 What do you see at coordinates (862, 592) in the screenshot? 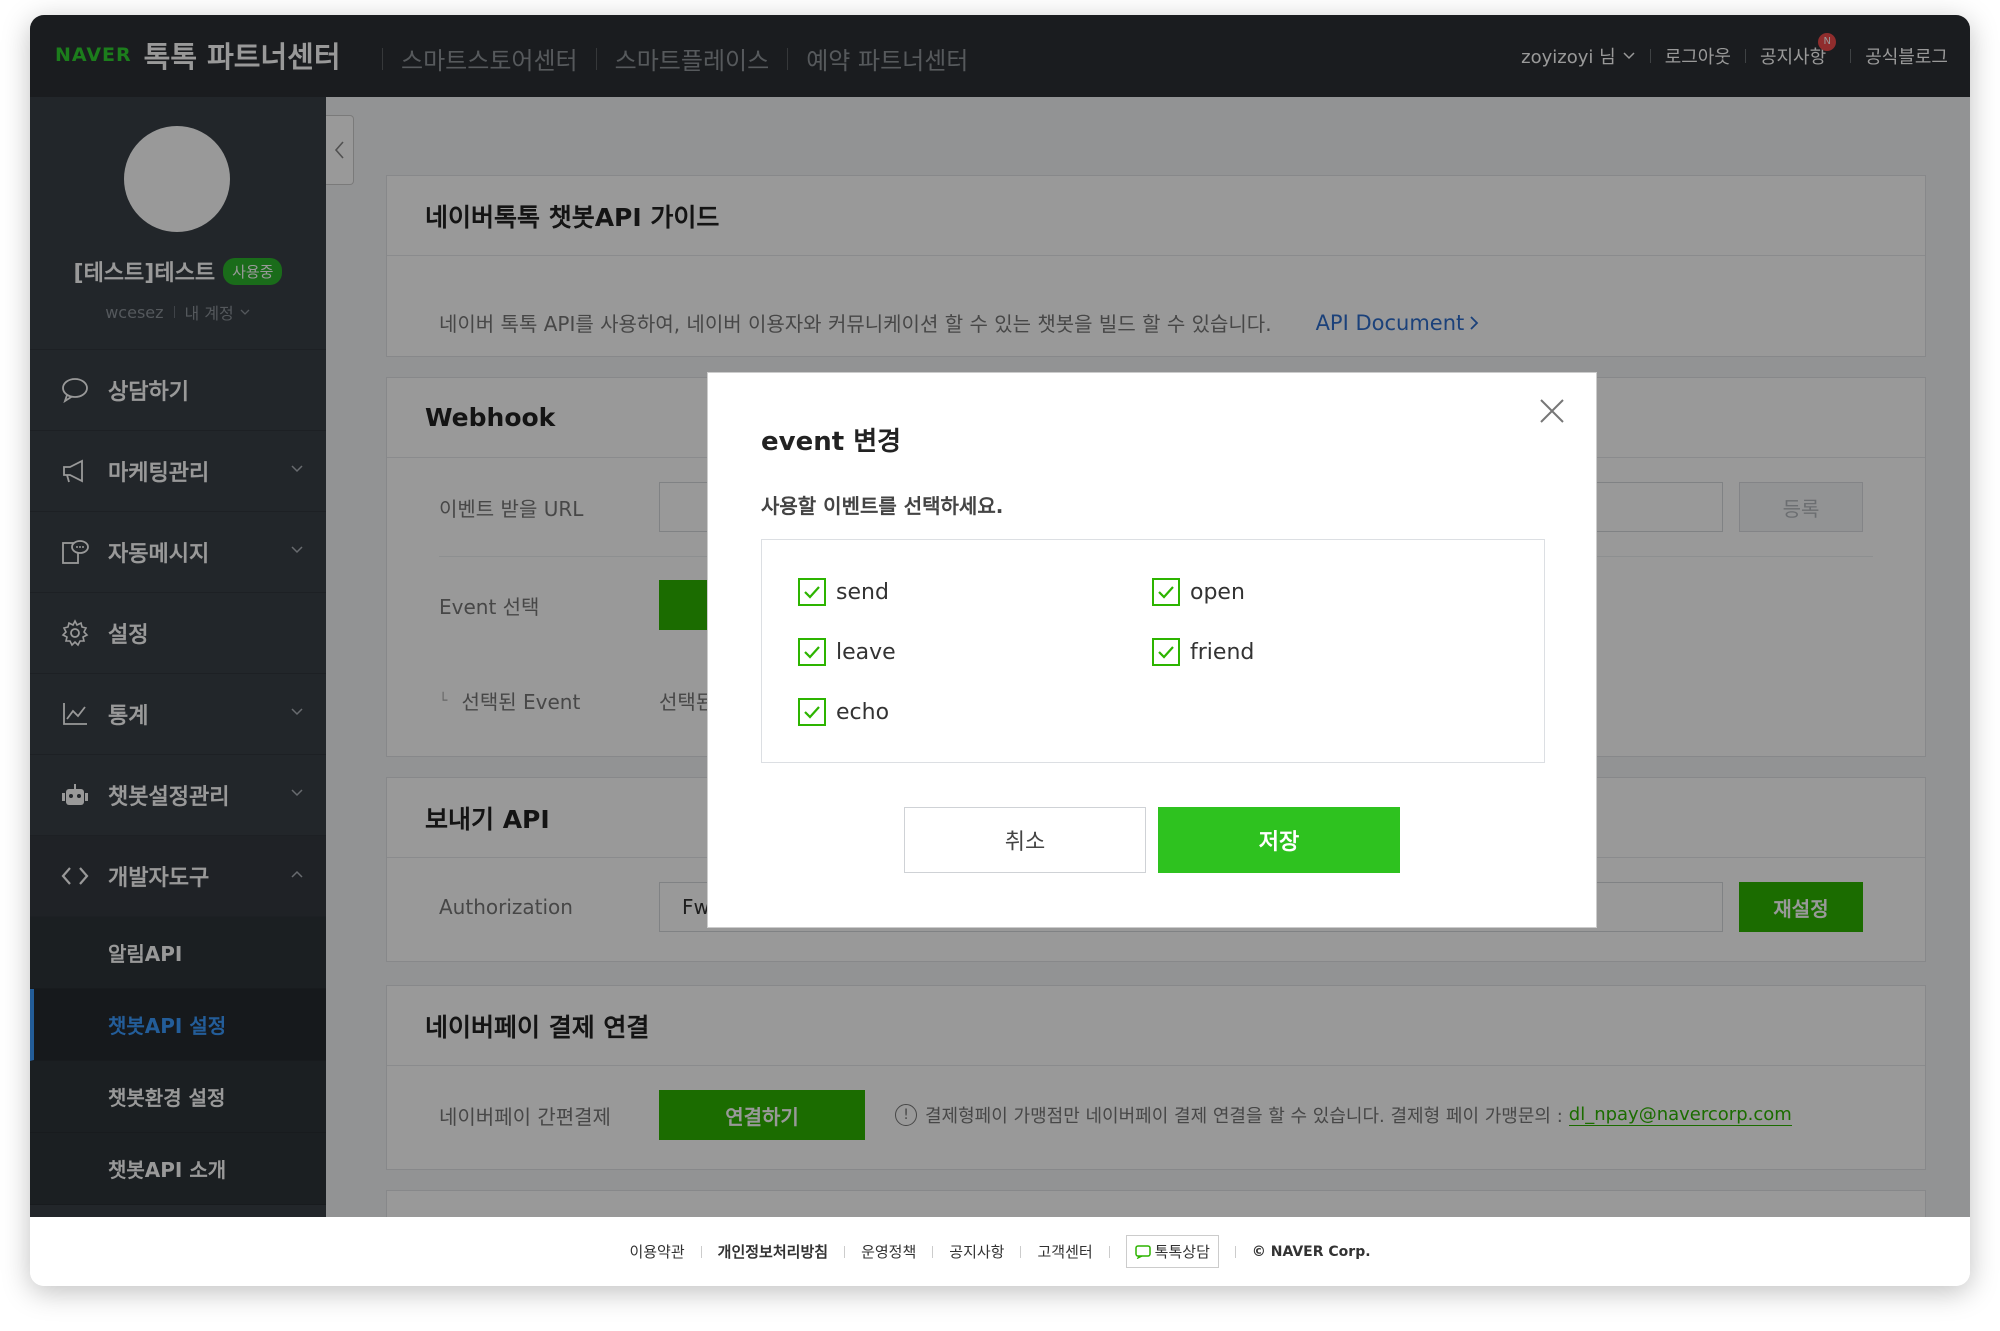
I see `event-label: send` at bounding box center [862, 592].